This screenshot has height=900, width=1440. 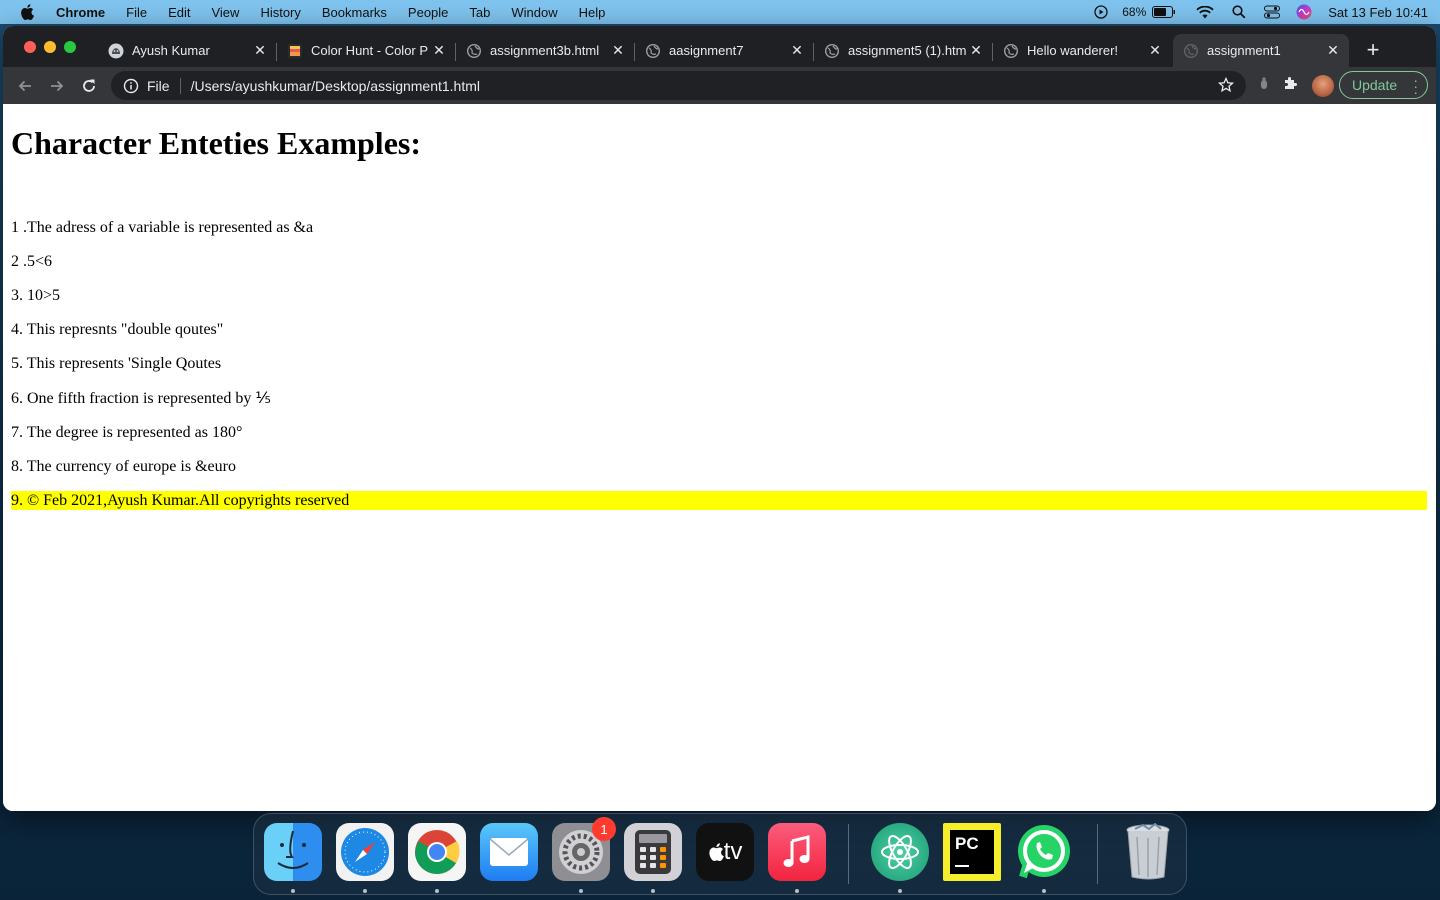 What do you see at coordinates (1415, 86) in the screenshot?
I see `more-menu-icon: · · ·` at bounding box center [1415, 86].